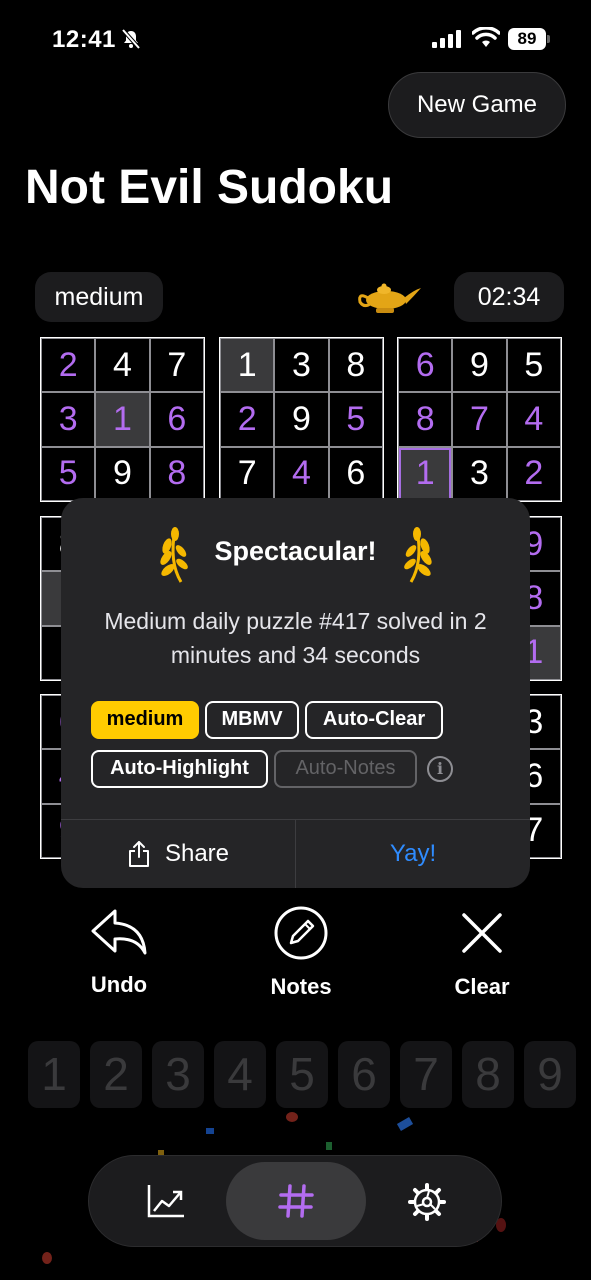 Image resolution: width=591 pixels, height=1280 pixels. What do you see at coordinates (548, 39) in the screenshot?
I see `battery-tip` at bounding box center [548, 39].